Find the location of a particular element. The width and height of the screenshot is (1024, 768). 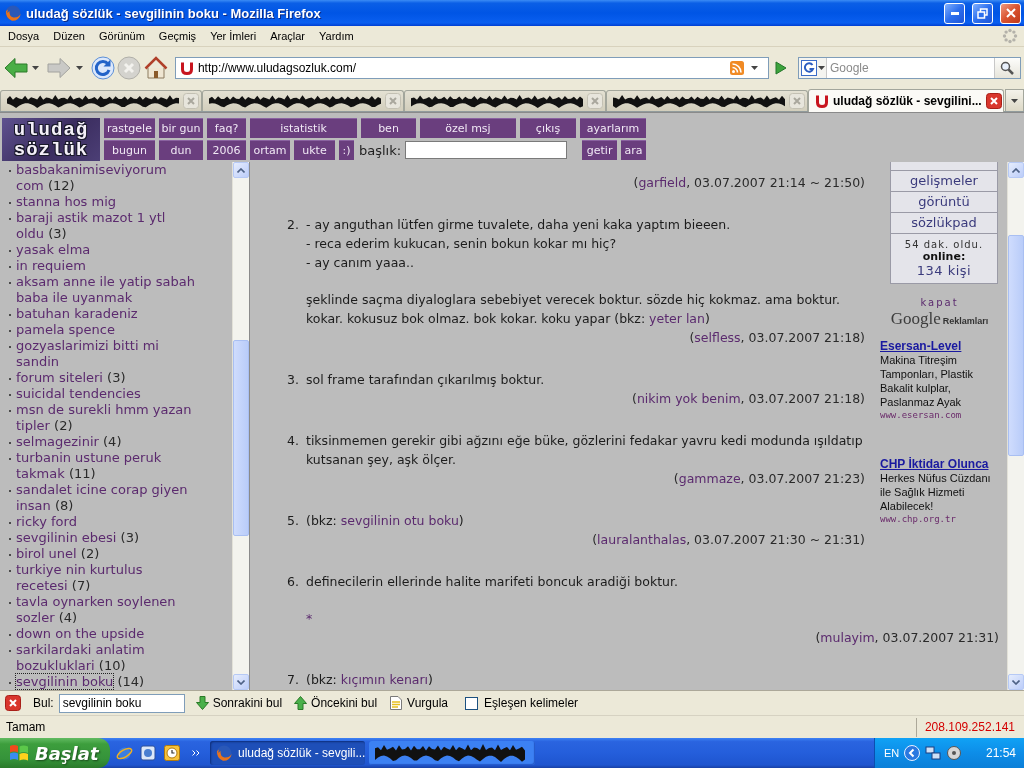

ad-url-link: www.esersan.com is located at coordinates (921, 415).